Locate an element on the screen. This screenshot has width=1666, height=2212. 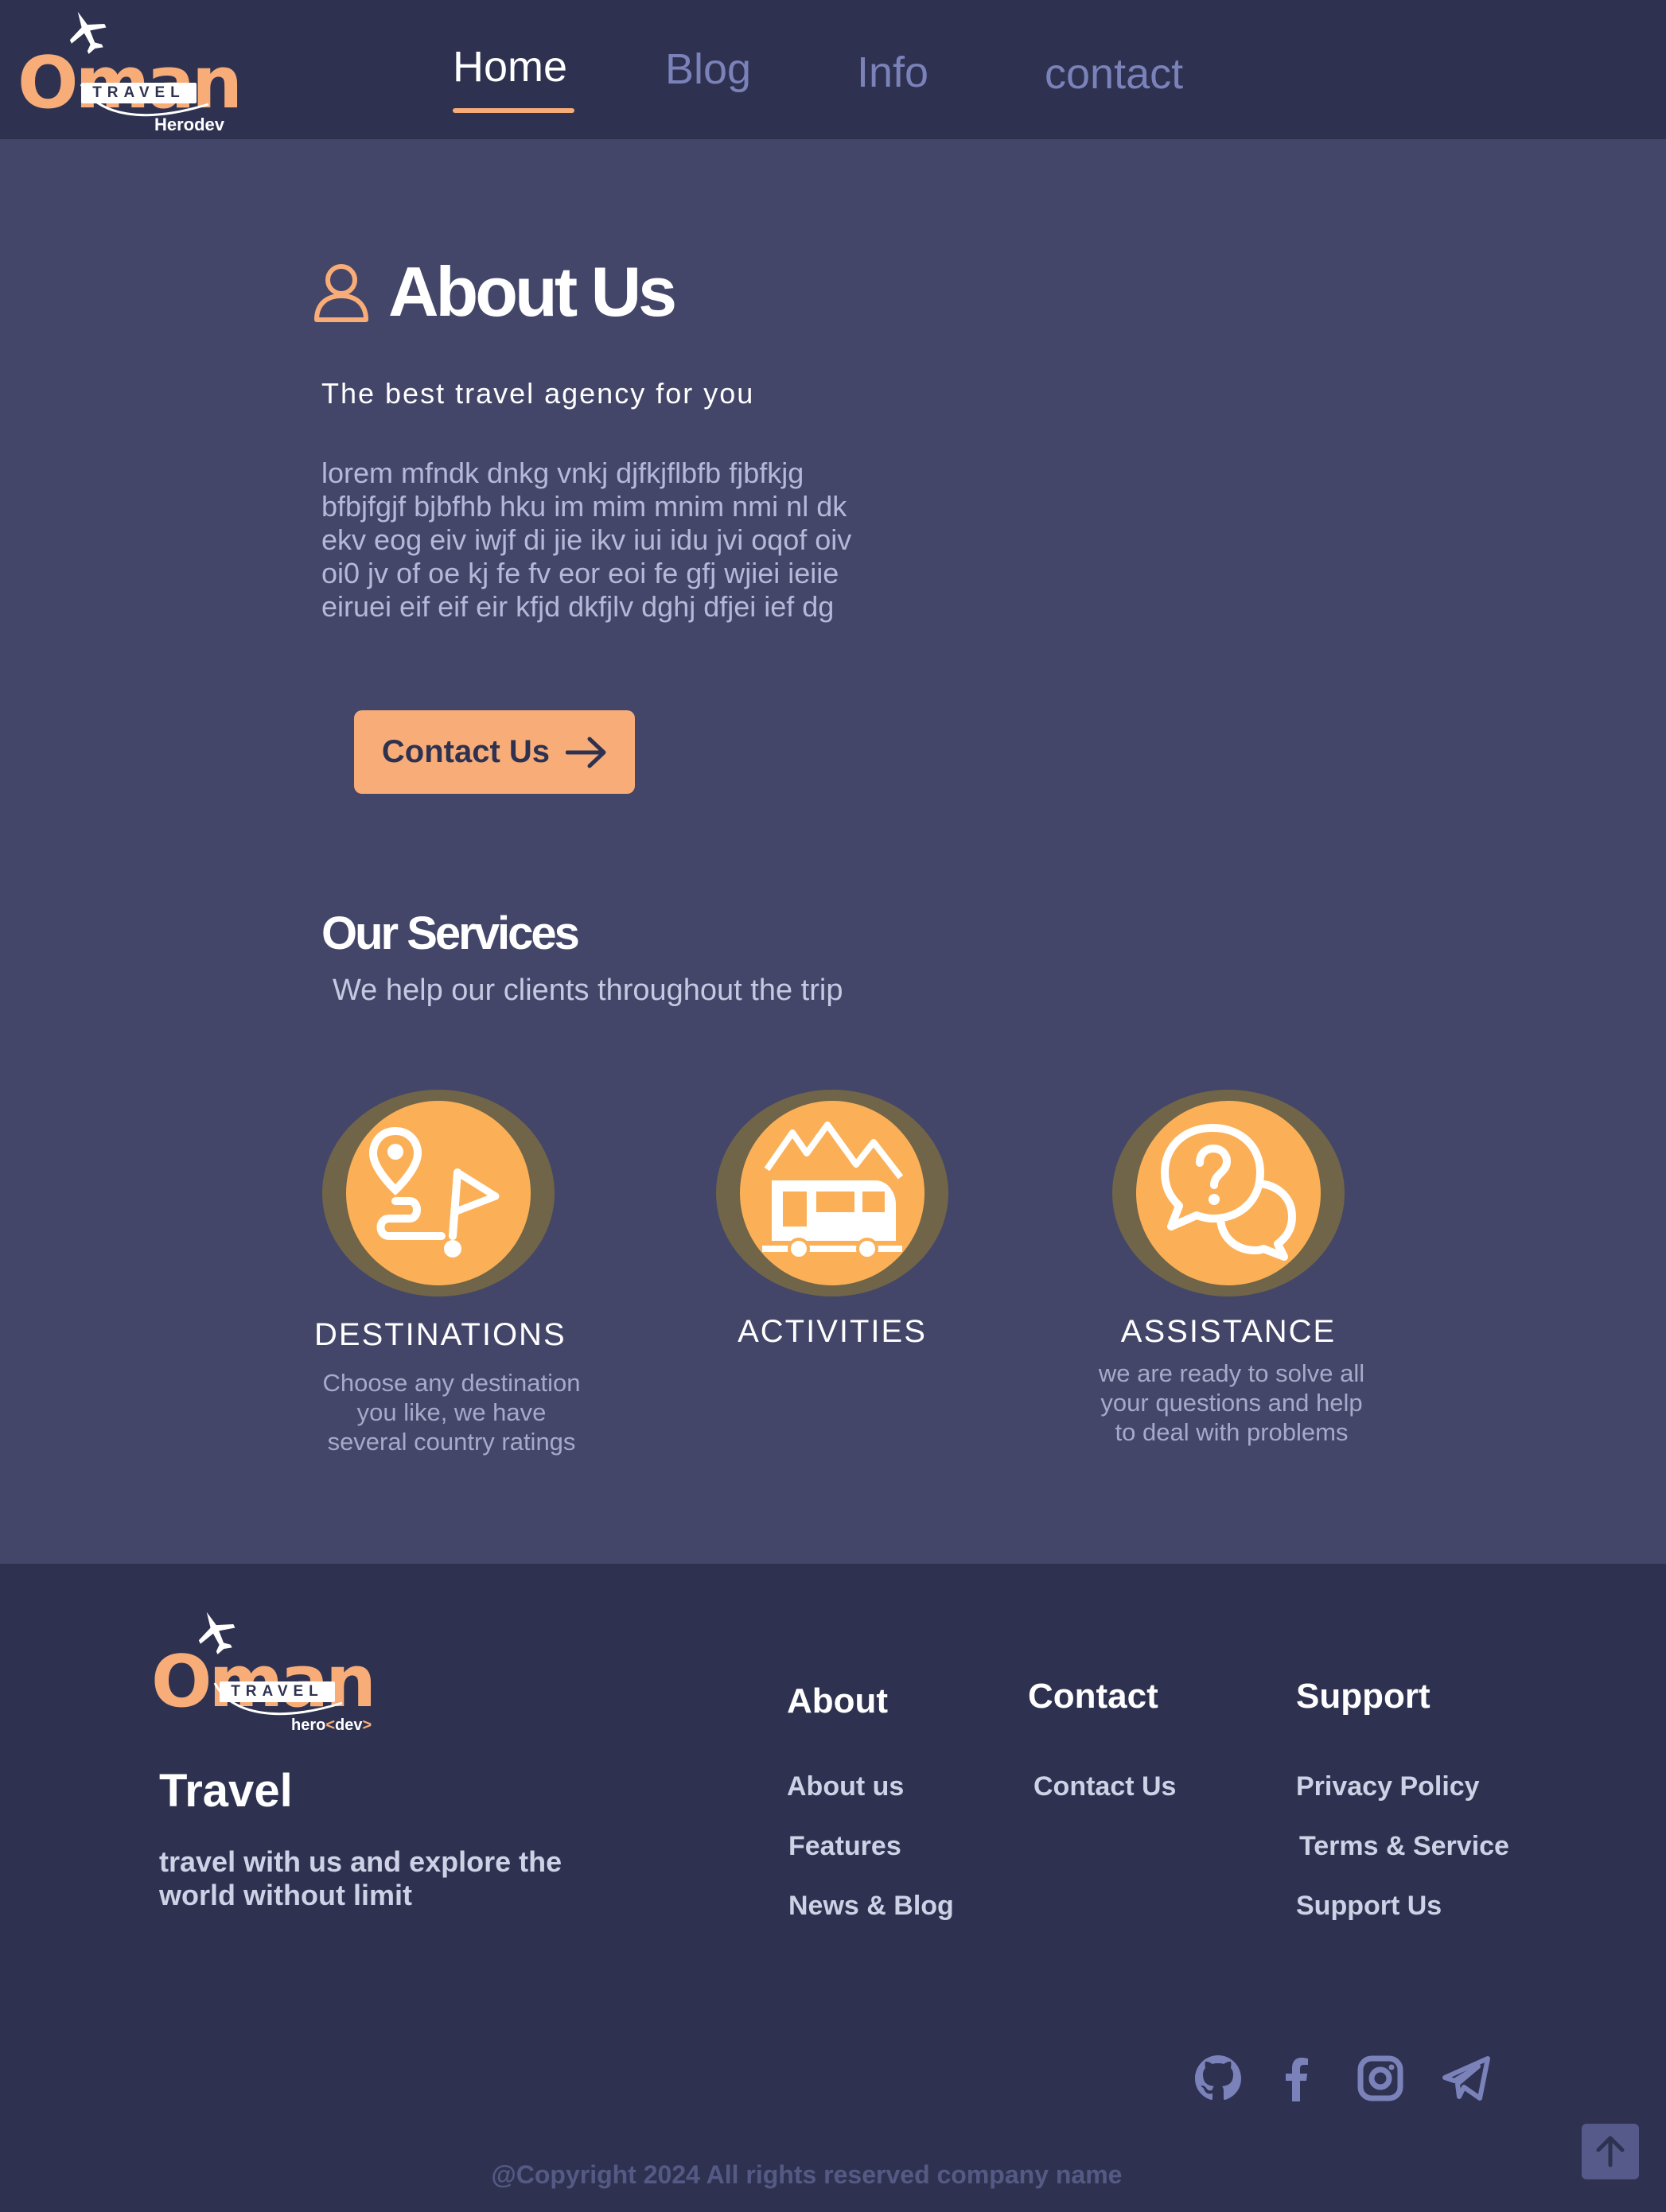
question-chat-icon is located at coordinates (1229, 1192).